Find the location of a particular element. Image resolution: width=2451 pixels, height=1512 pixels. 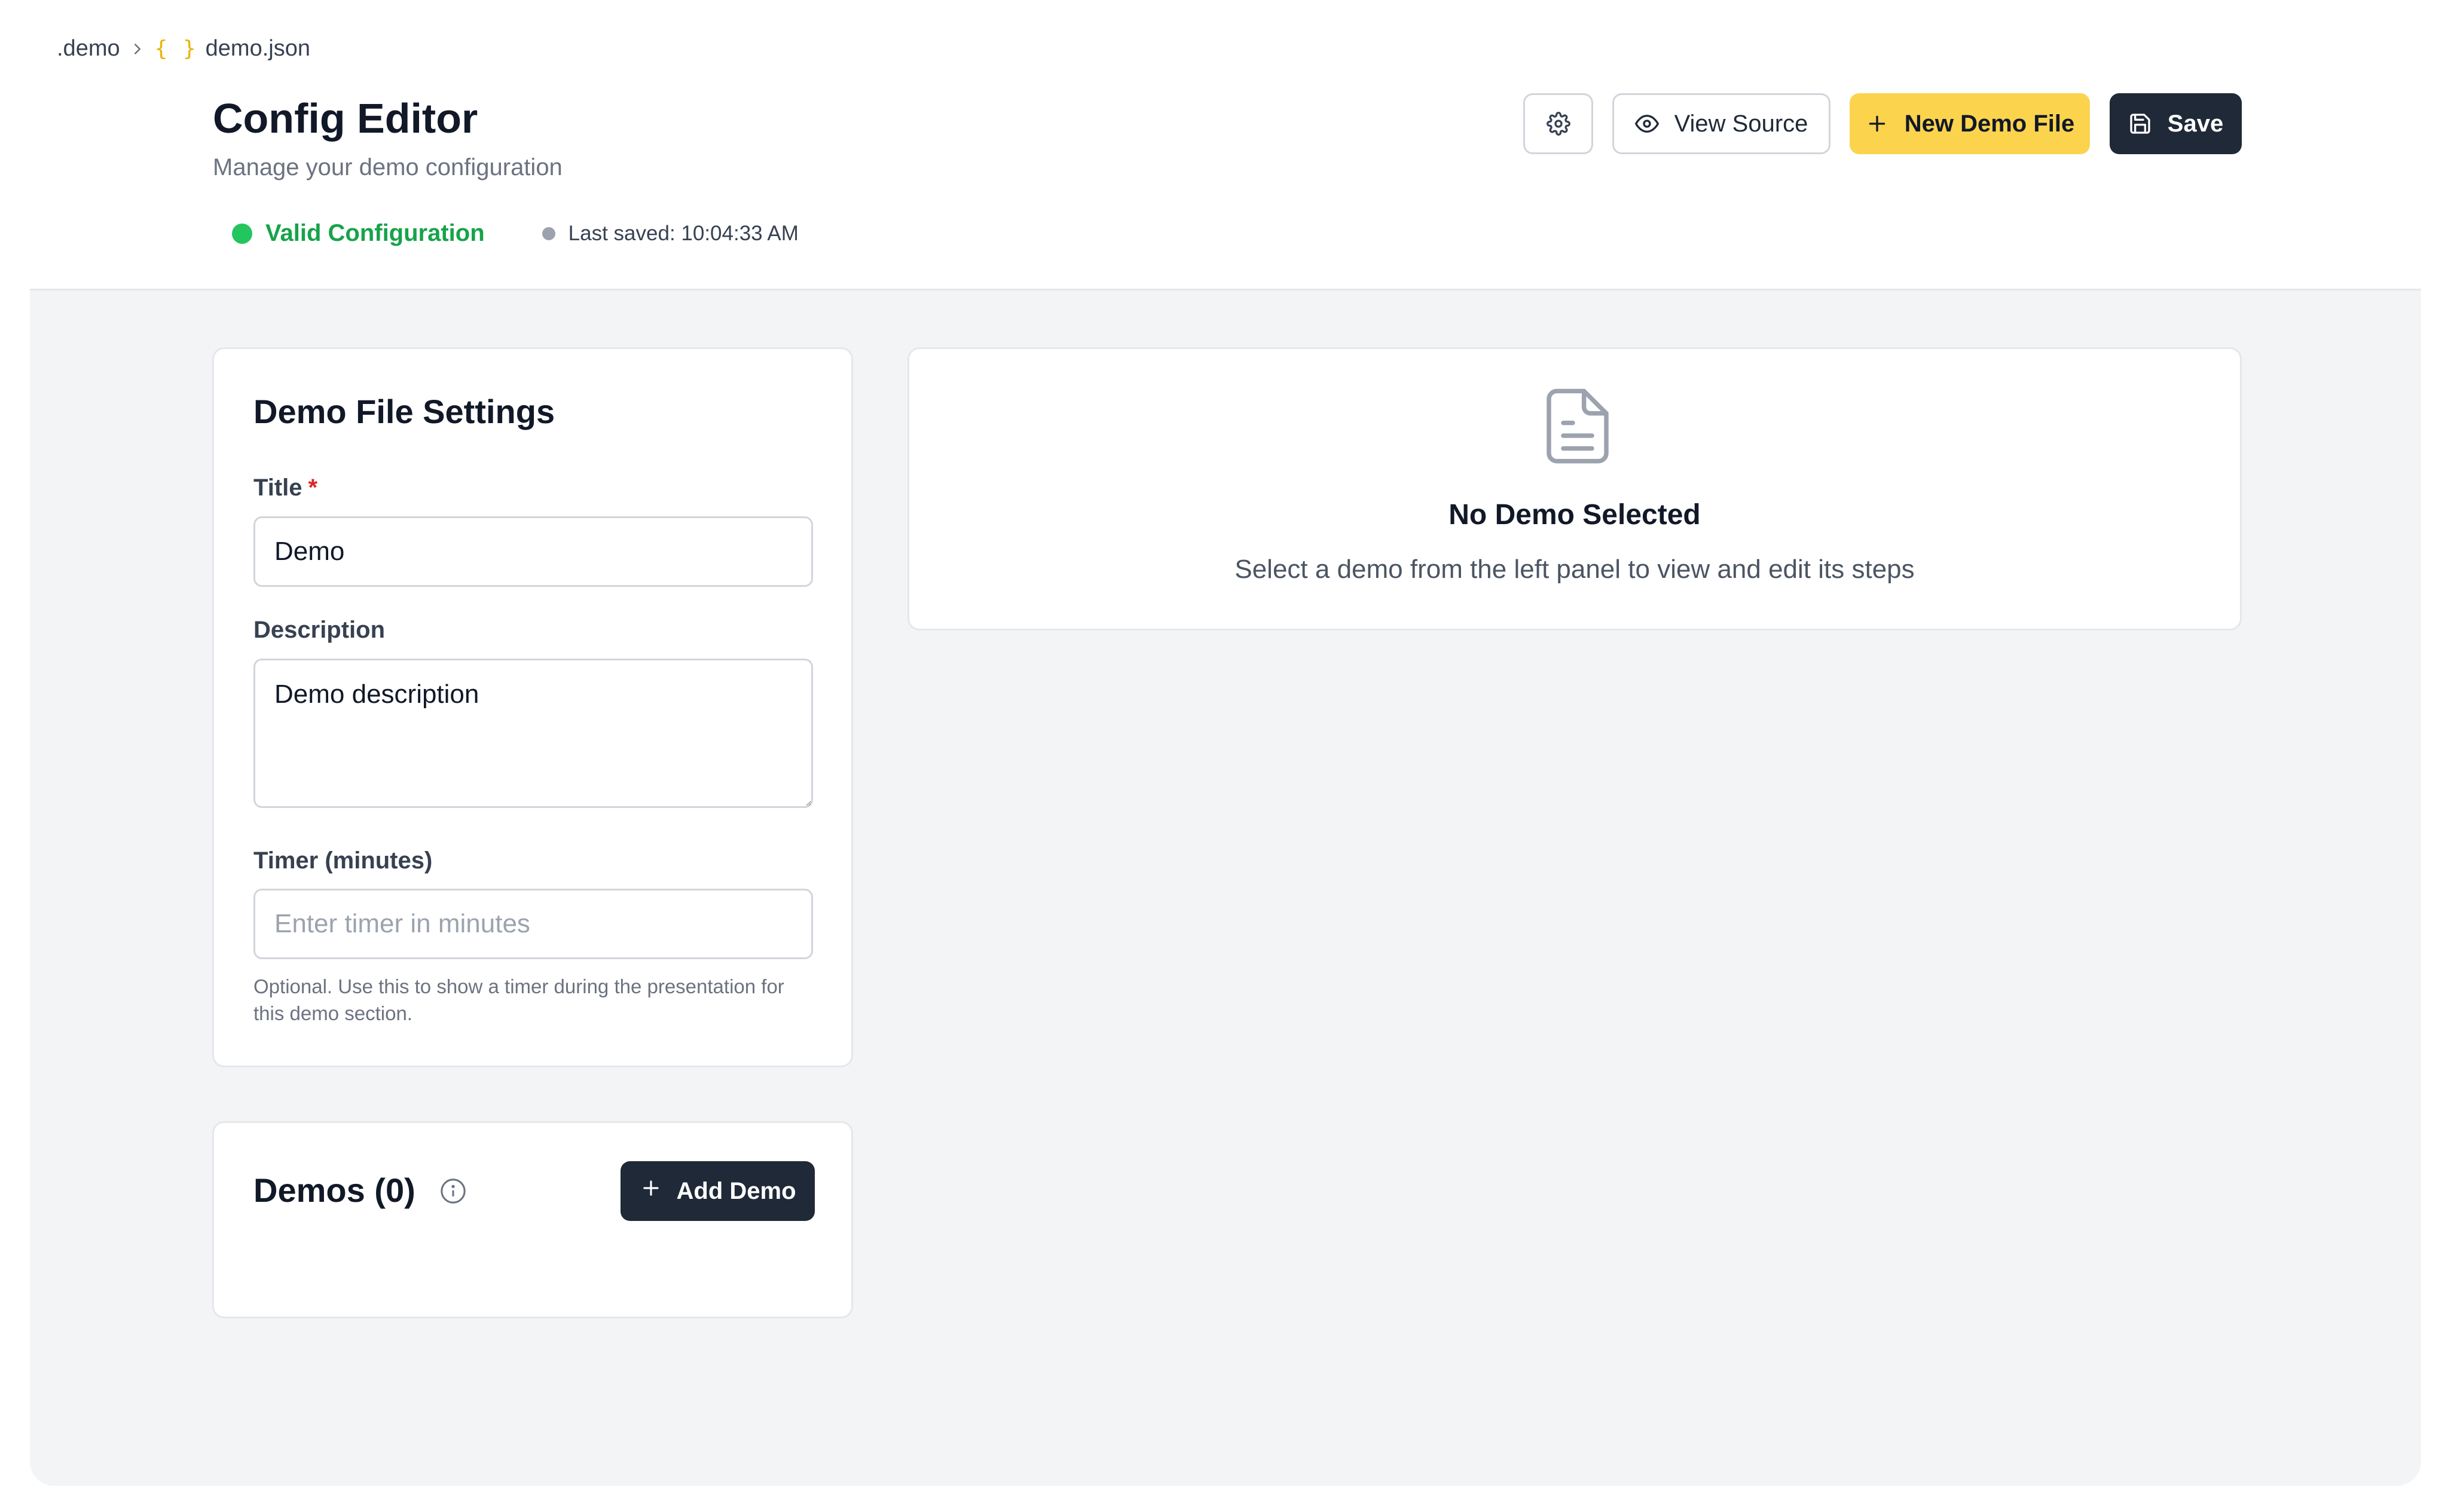

new-demo-file-button: New Demo File is located at coordinates (1970, 123).